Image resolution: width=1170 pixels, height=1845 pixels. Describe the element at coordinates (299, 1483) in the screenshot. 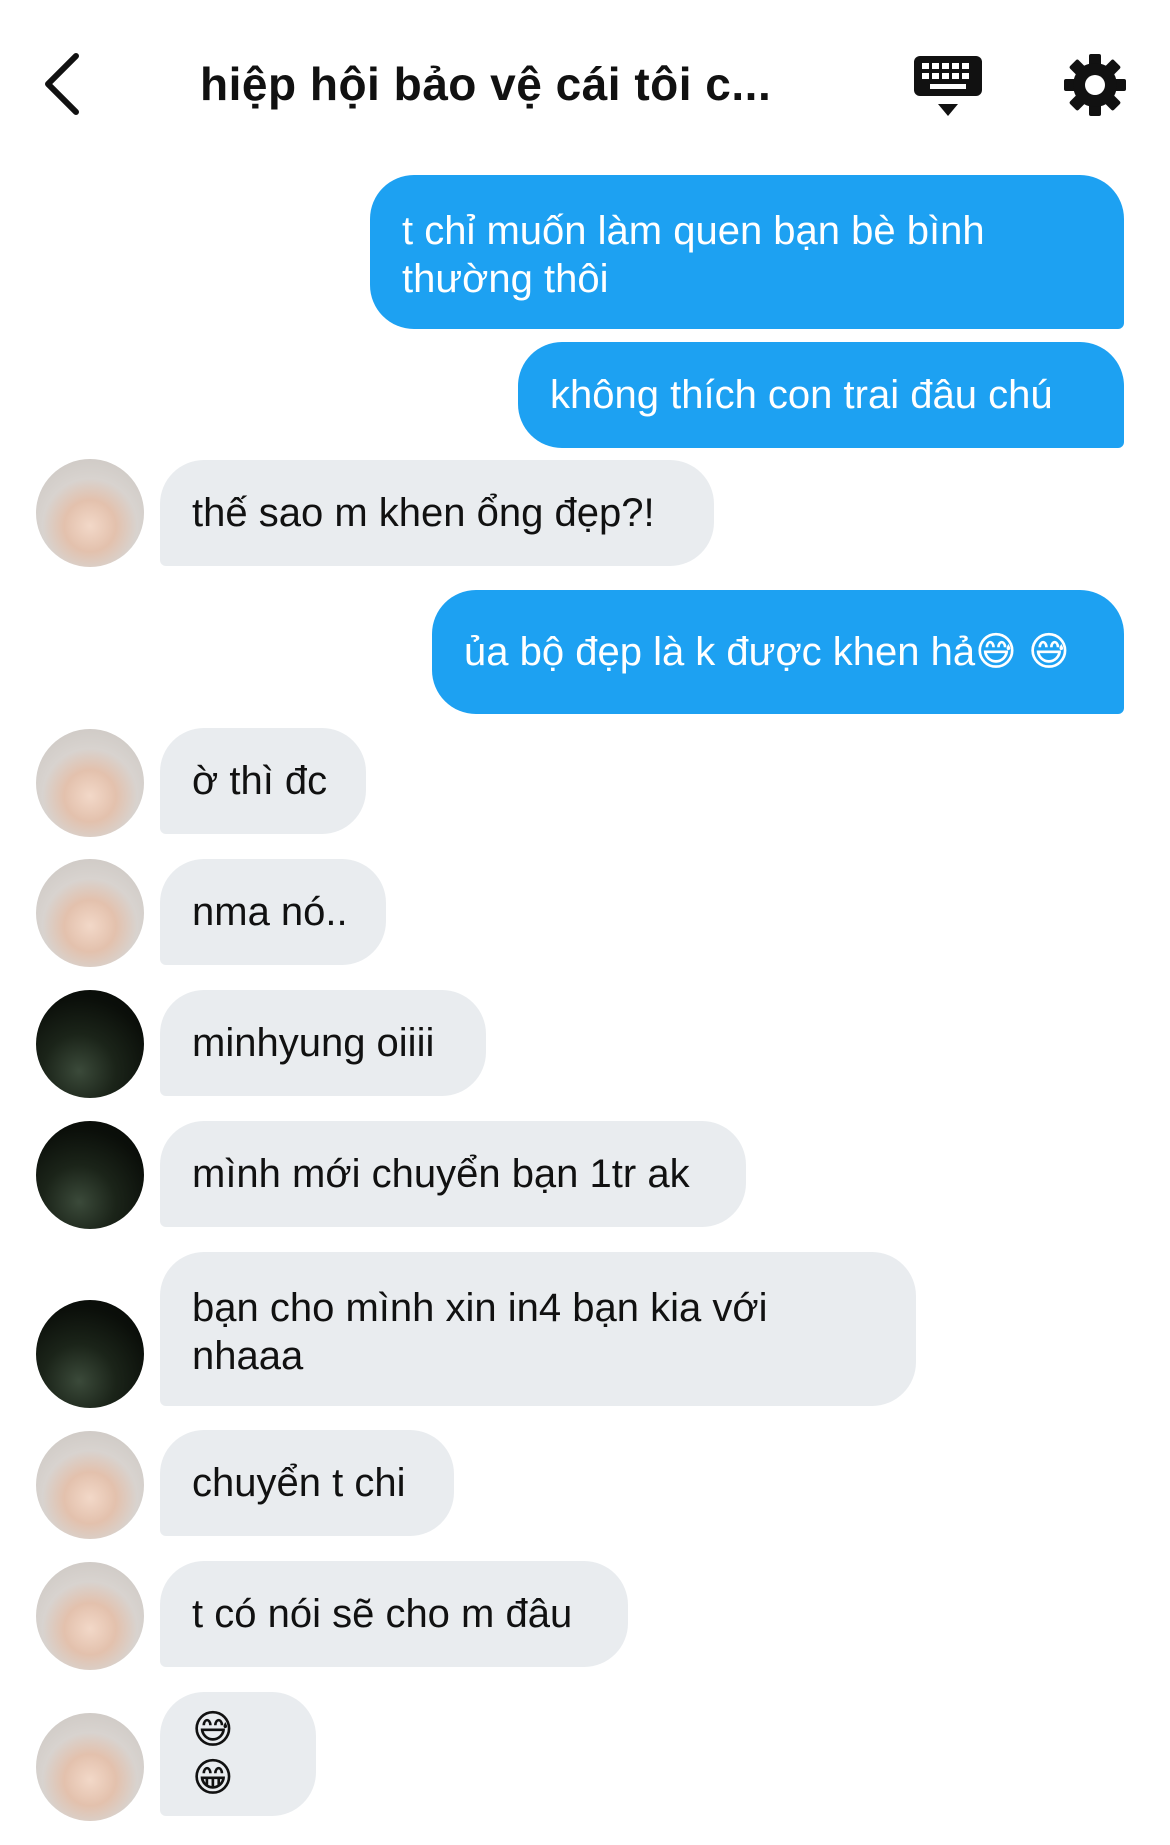

I see `message-text: chuyển t chi` at that location.